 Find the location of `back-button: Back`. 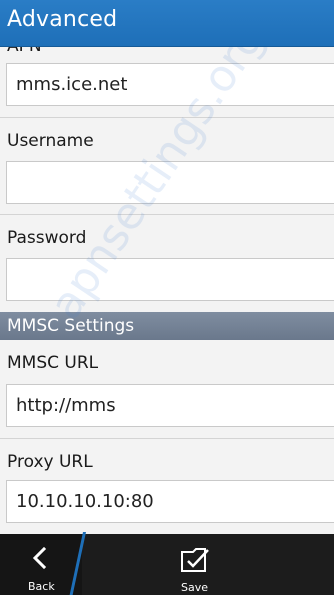

back-button: Back is located at coordinates (41, 564).